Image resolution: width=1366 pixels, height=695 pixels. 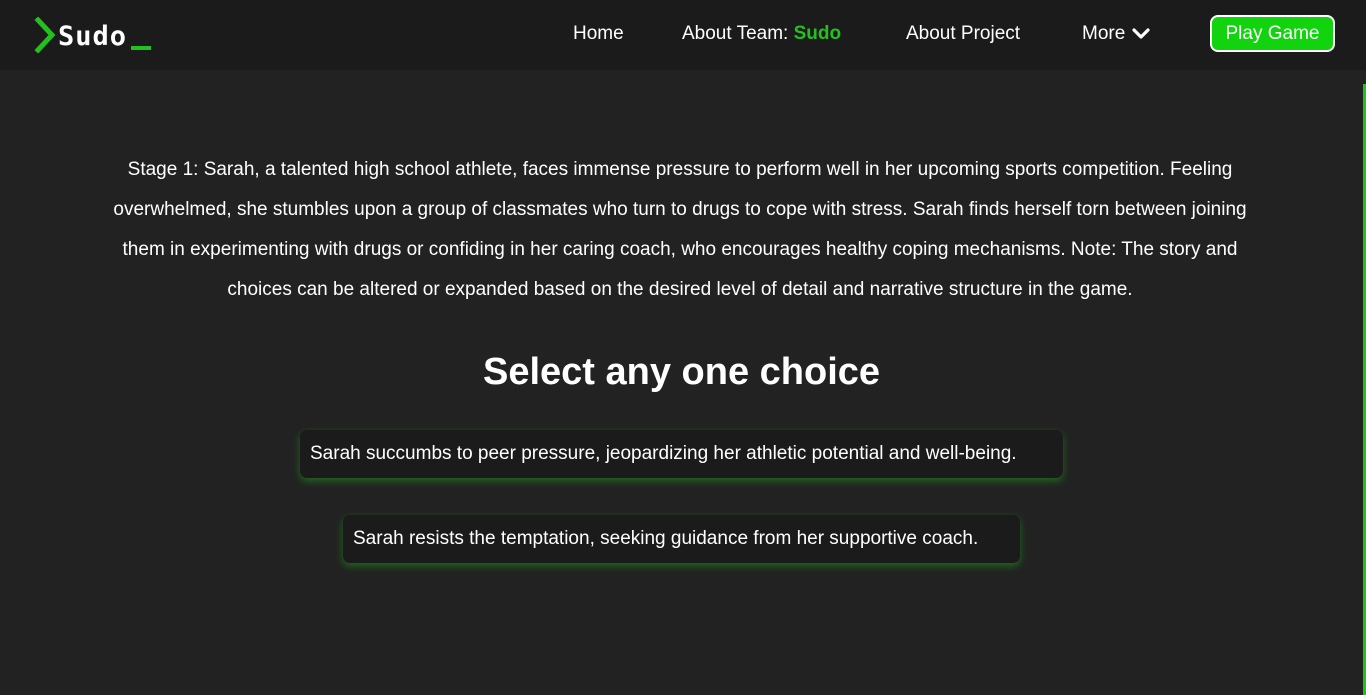 What do you see at coordinates (141, 48) in the screenshot?
I see `logo-cursor` at bounding box center [141, 48].